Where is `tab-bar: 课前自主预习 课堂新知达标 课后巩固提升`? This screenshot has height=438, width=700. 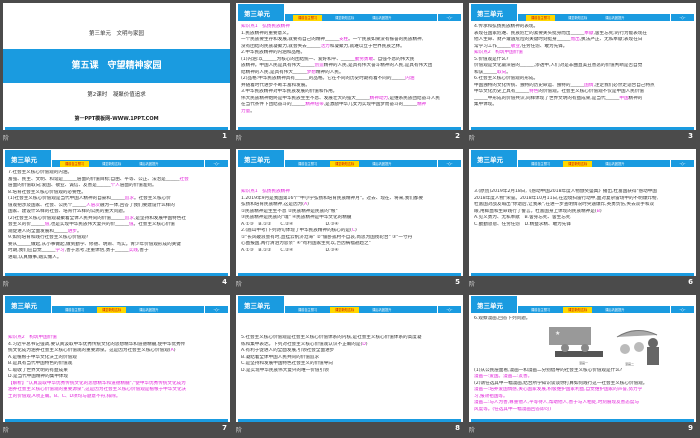 tab-bar: 课前自主预习 课堂新知达标 课后巩固提升 is located at coordinates (140, 309).